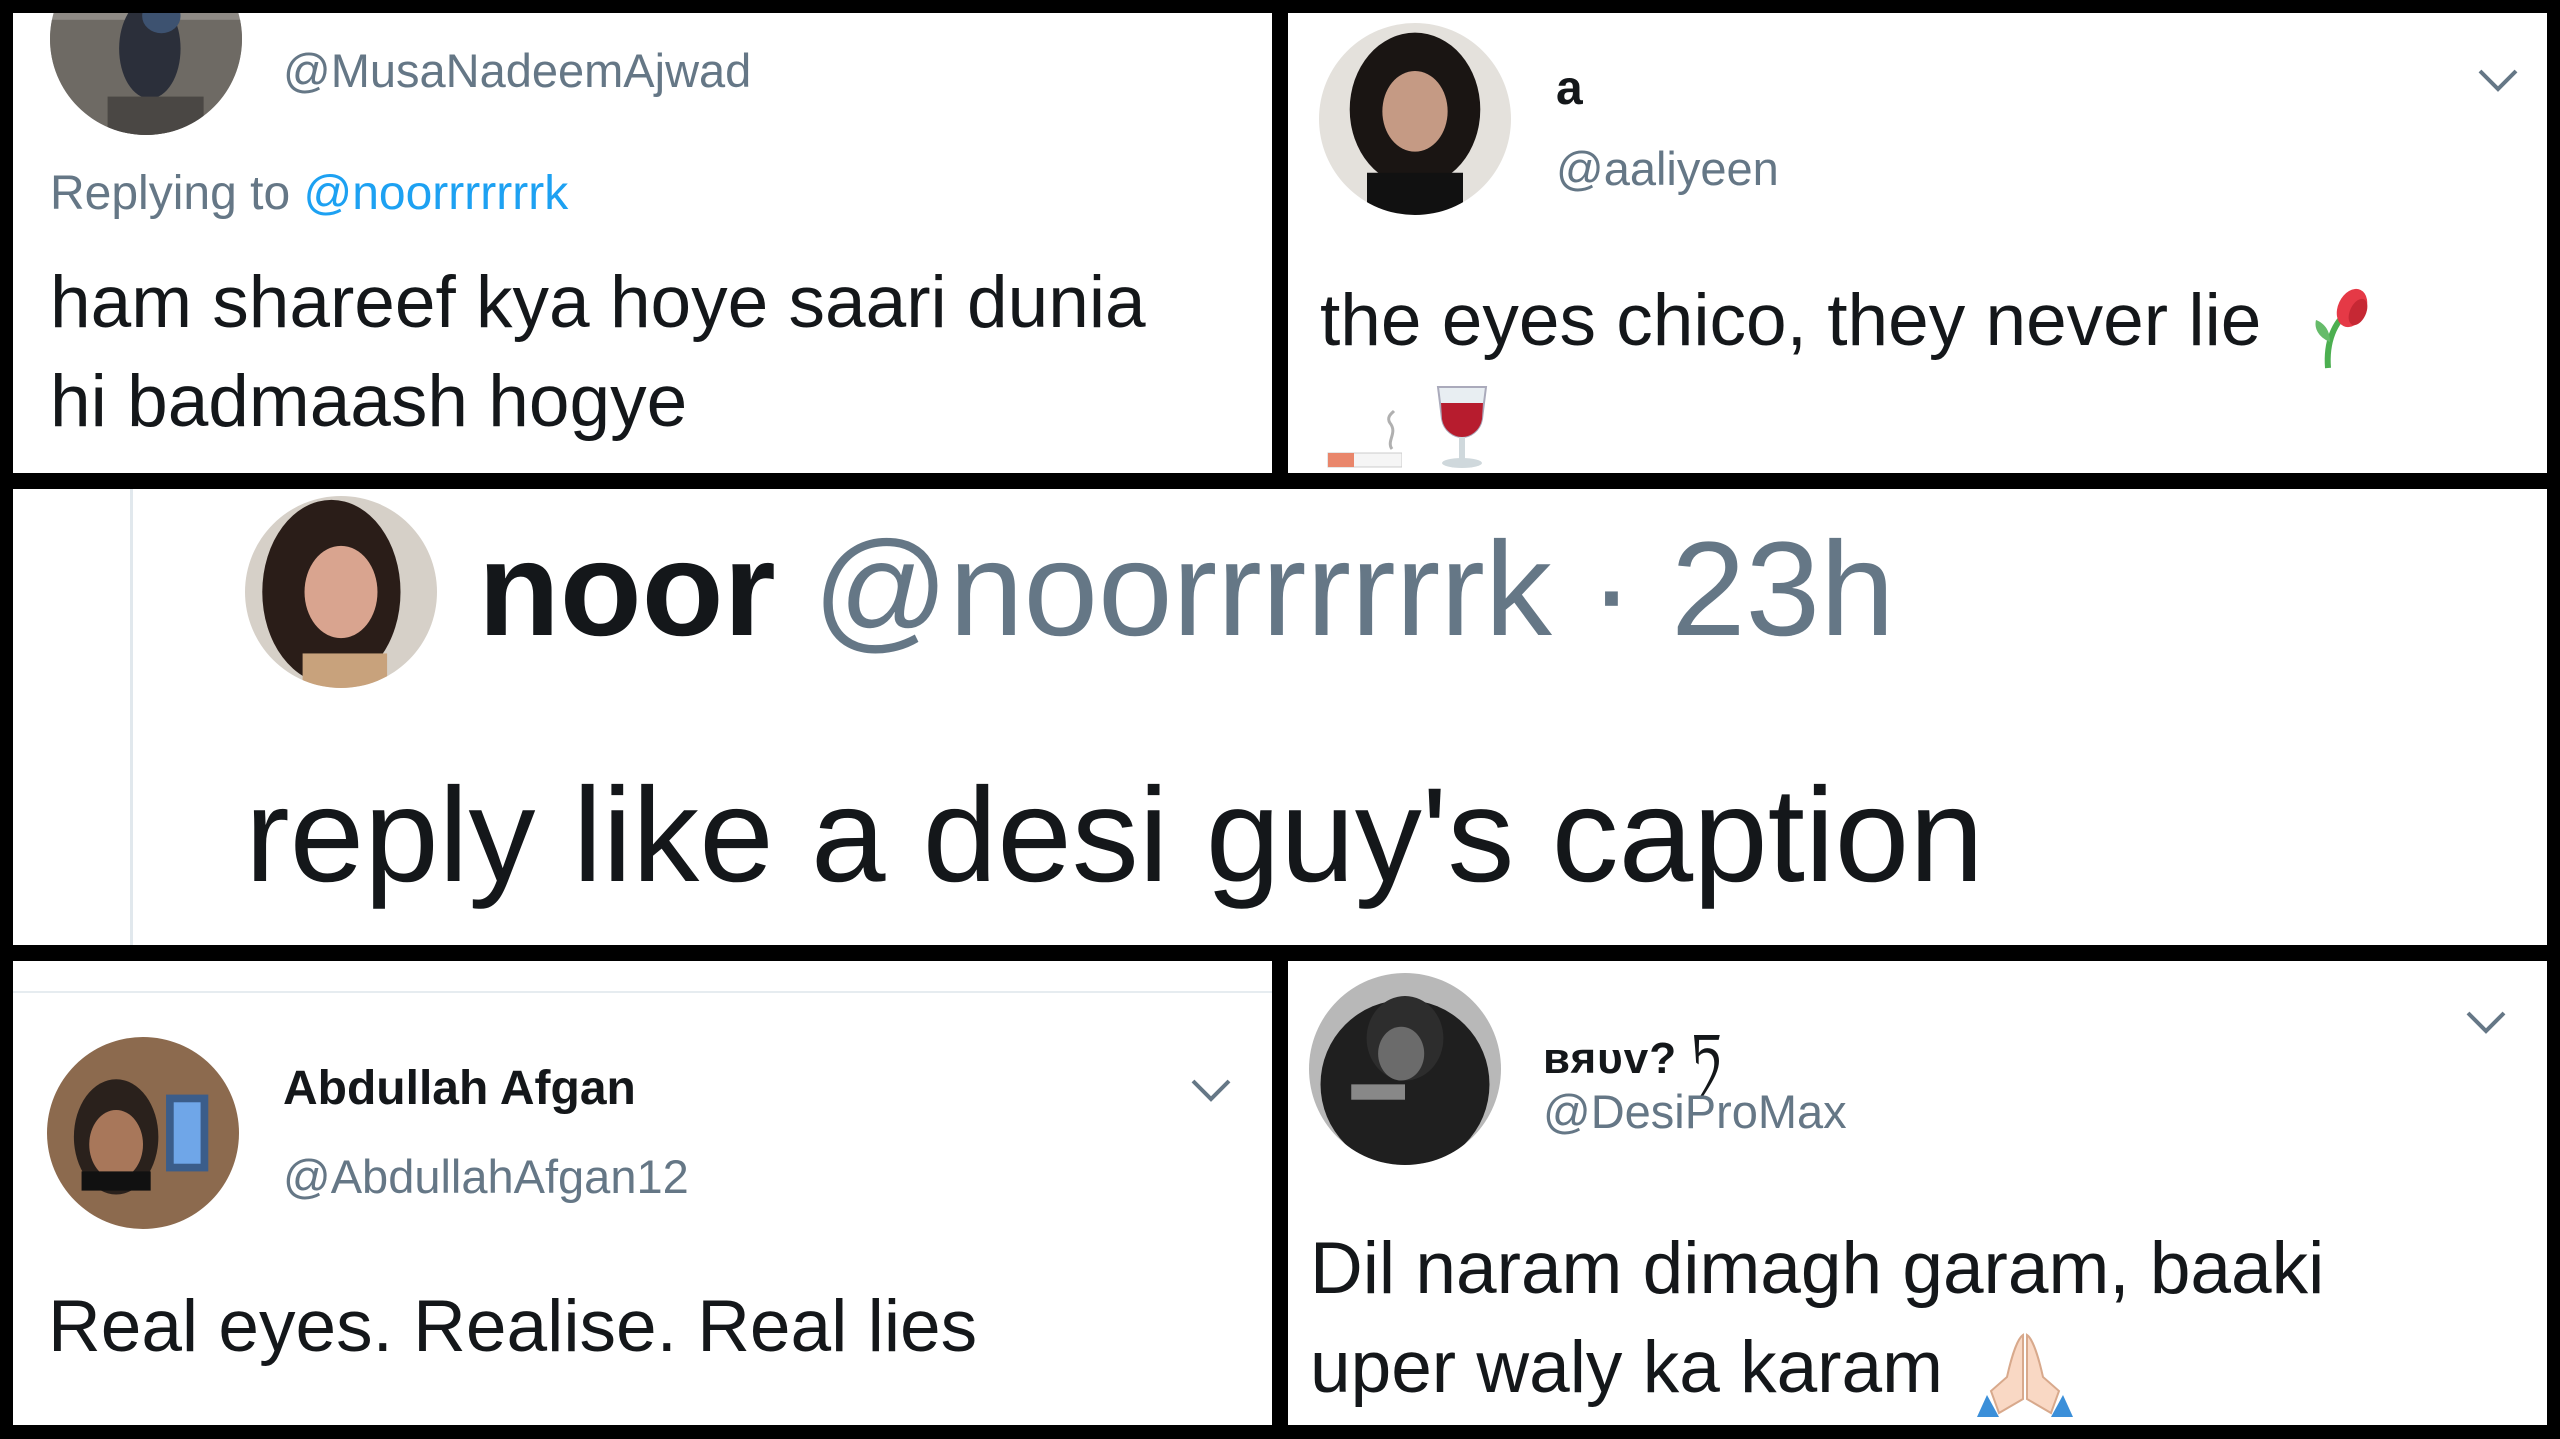 The width and height of the screenshot is (2560, 1439). I want to click on wine-glass-icon, so click(1462, 425).